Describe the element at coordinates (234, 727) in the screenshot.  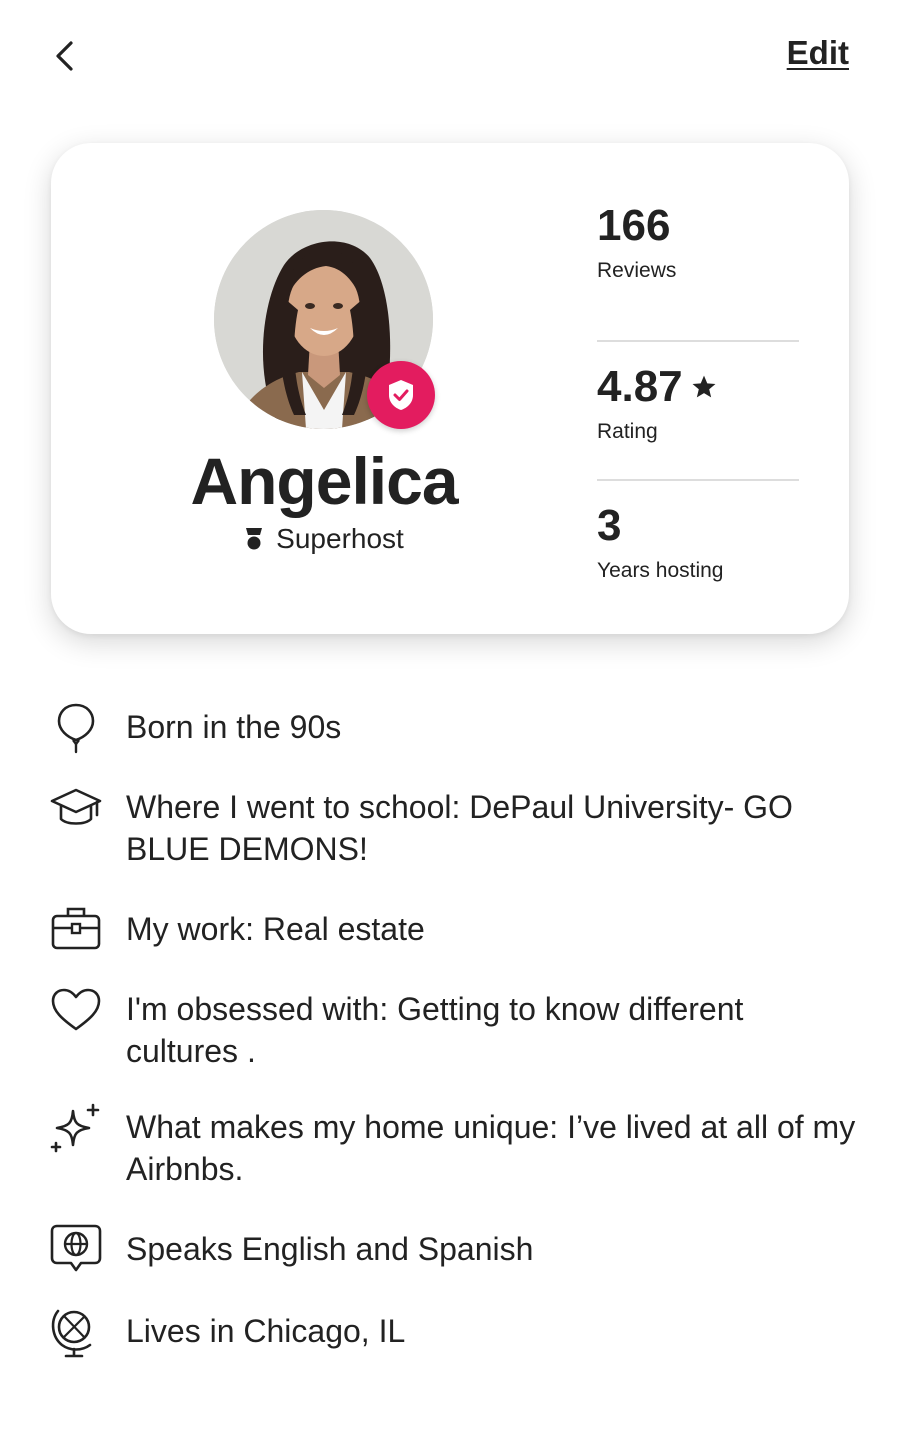
I see `fact-text: Born in the 90s` at that location.